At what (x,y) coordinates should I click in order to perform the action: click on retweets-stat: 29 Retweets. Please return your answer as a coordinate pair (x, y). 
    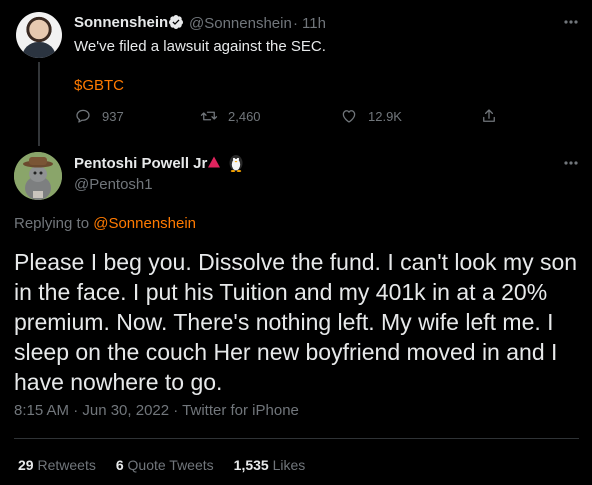
    Looking at the image, I should click on (57, 465).